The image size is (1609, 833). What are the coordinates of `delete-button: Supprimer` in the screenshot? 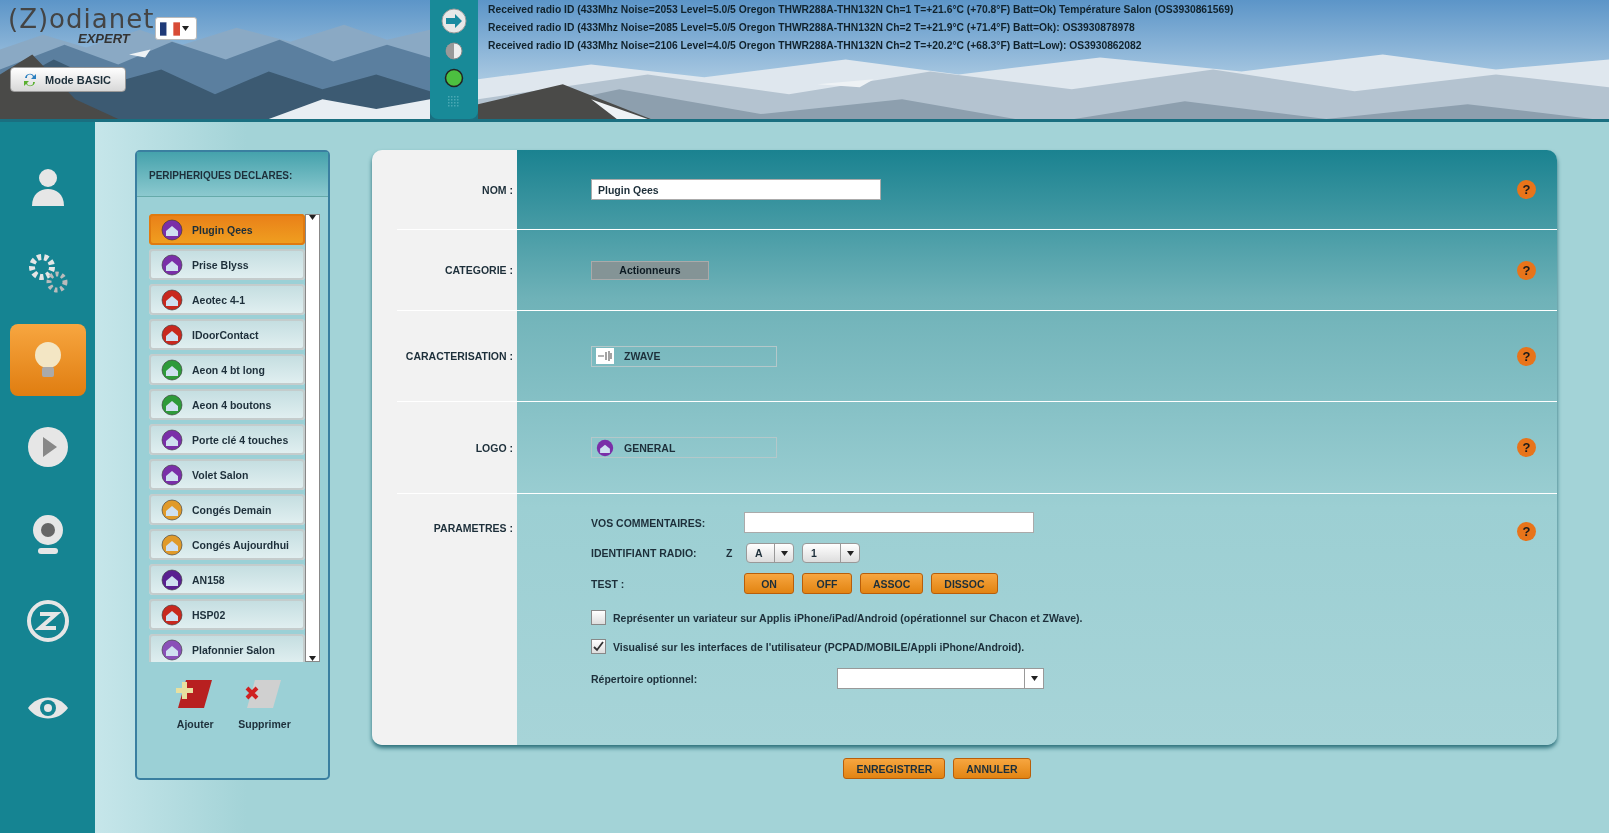 It's located at (264, 703).